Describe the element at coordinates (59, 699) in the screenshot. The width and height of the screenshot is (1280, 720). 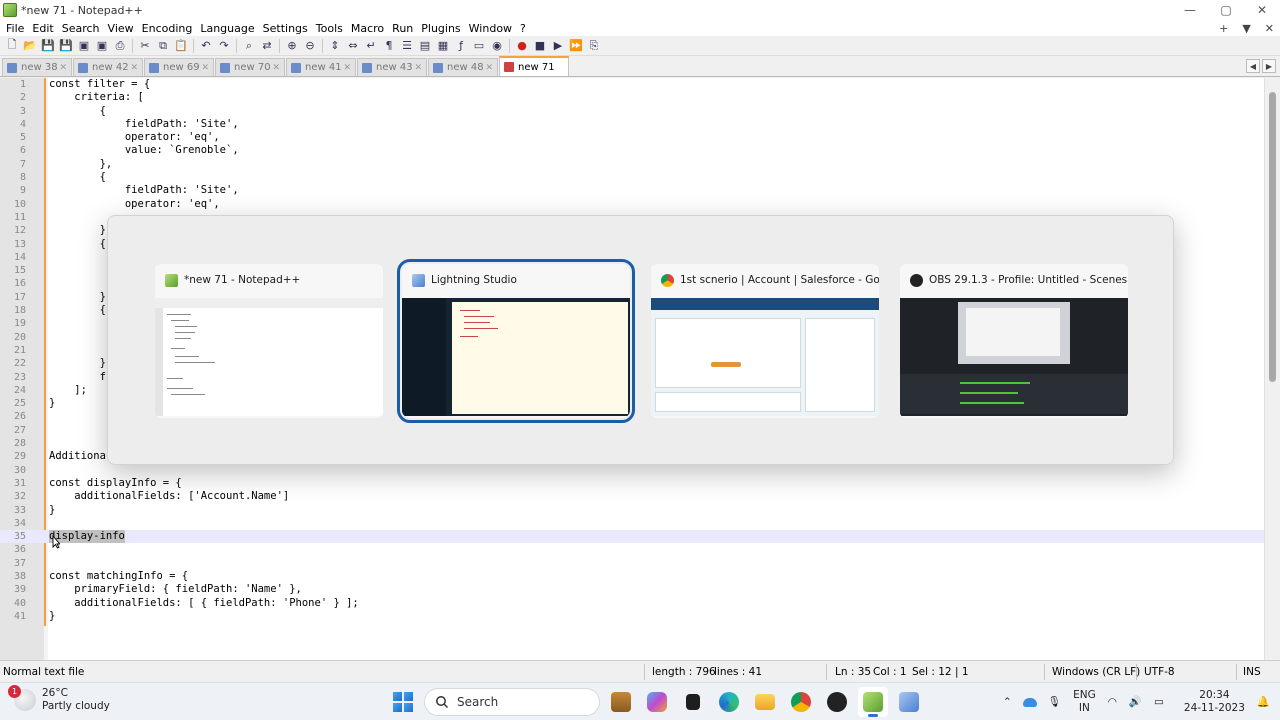
I see `weather-widget: 1 26°C Partly cloudy` at that location.